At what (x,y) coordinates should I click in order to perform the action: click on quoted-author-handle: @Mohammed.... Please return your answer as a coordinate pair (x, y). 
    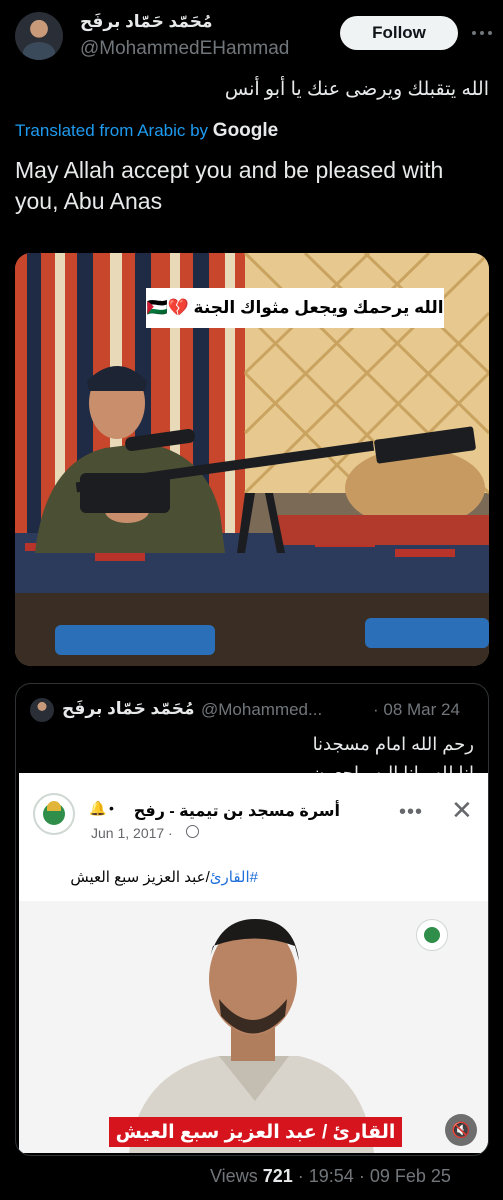
    Looking at the image, I should click on (262, 709).